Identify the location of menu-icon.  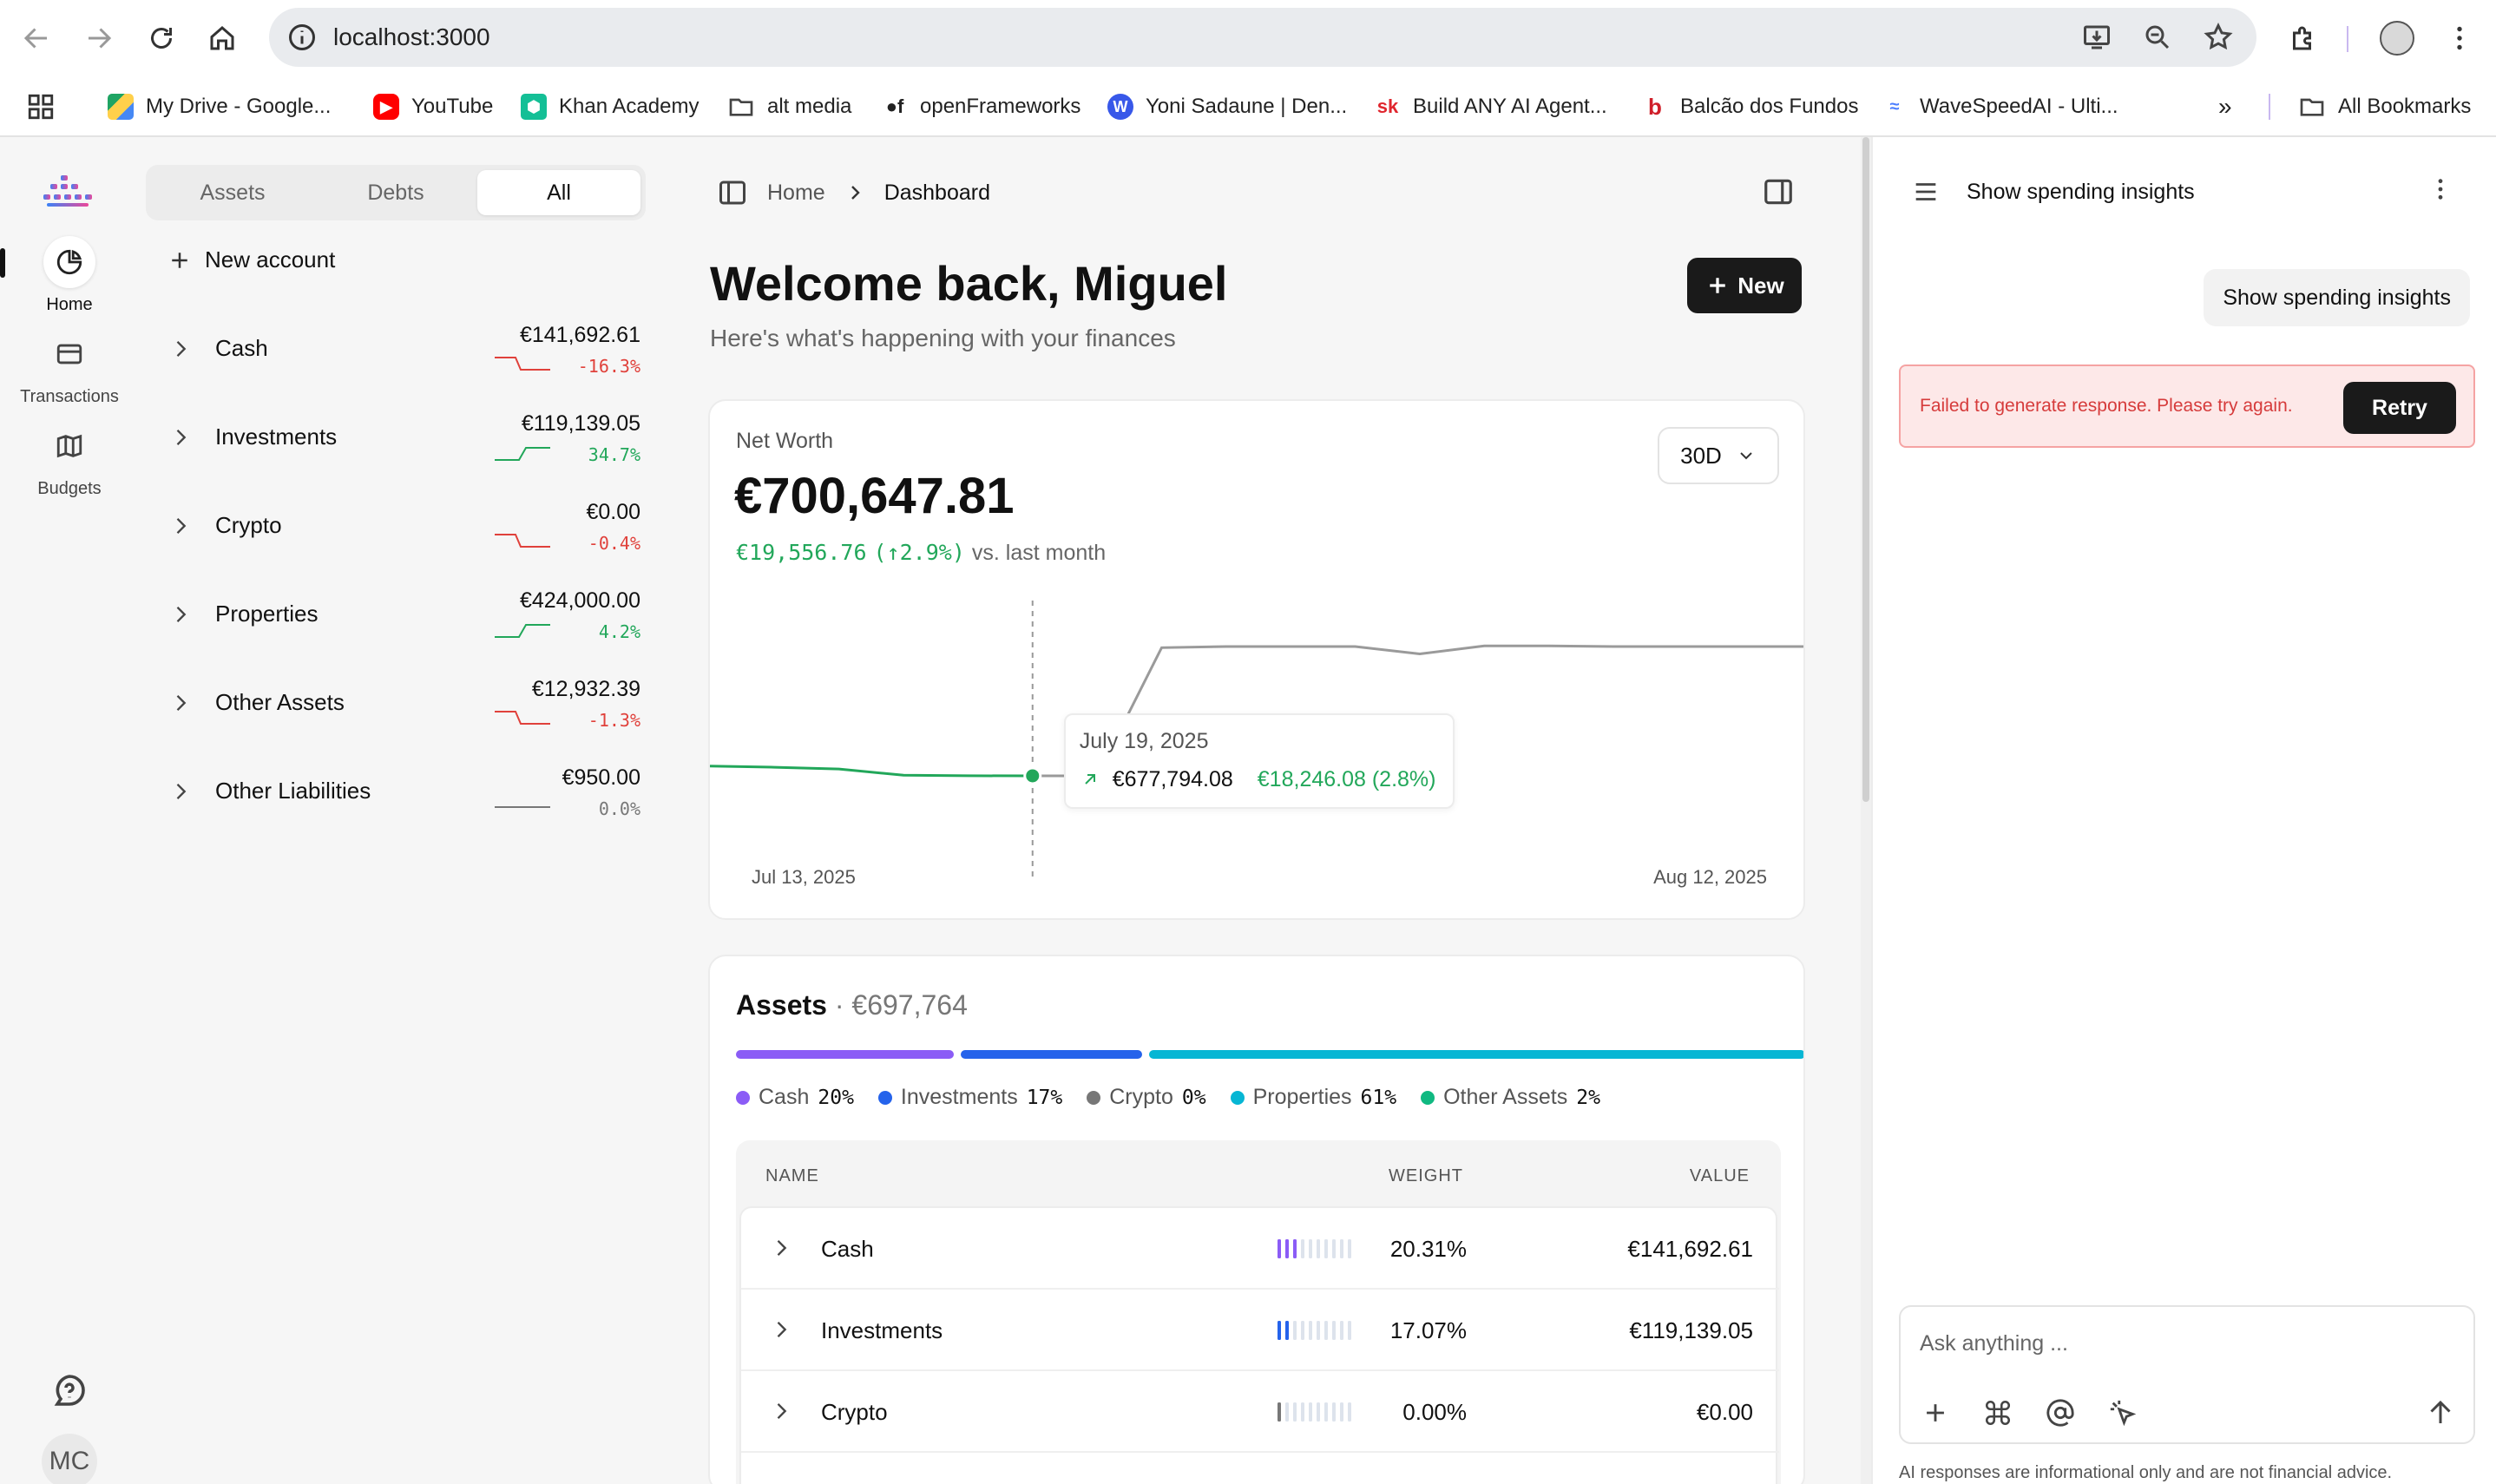
(1926, 192).